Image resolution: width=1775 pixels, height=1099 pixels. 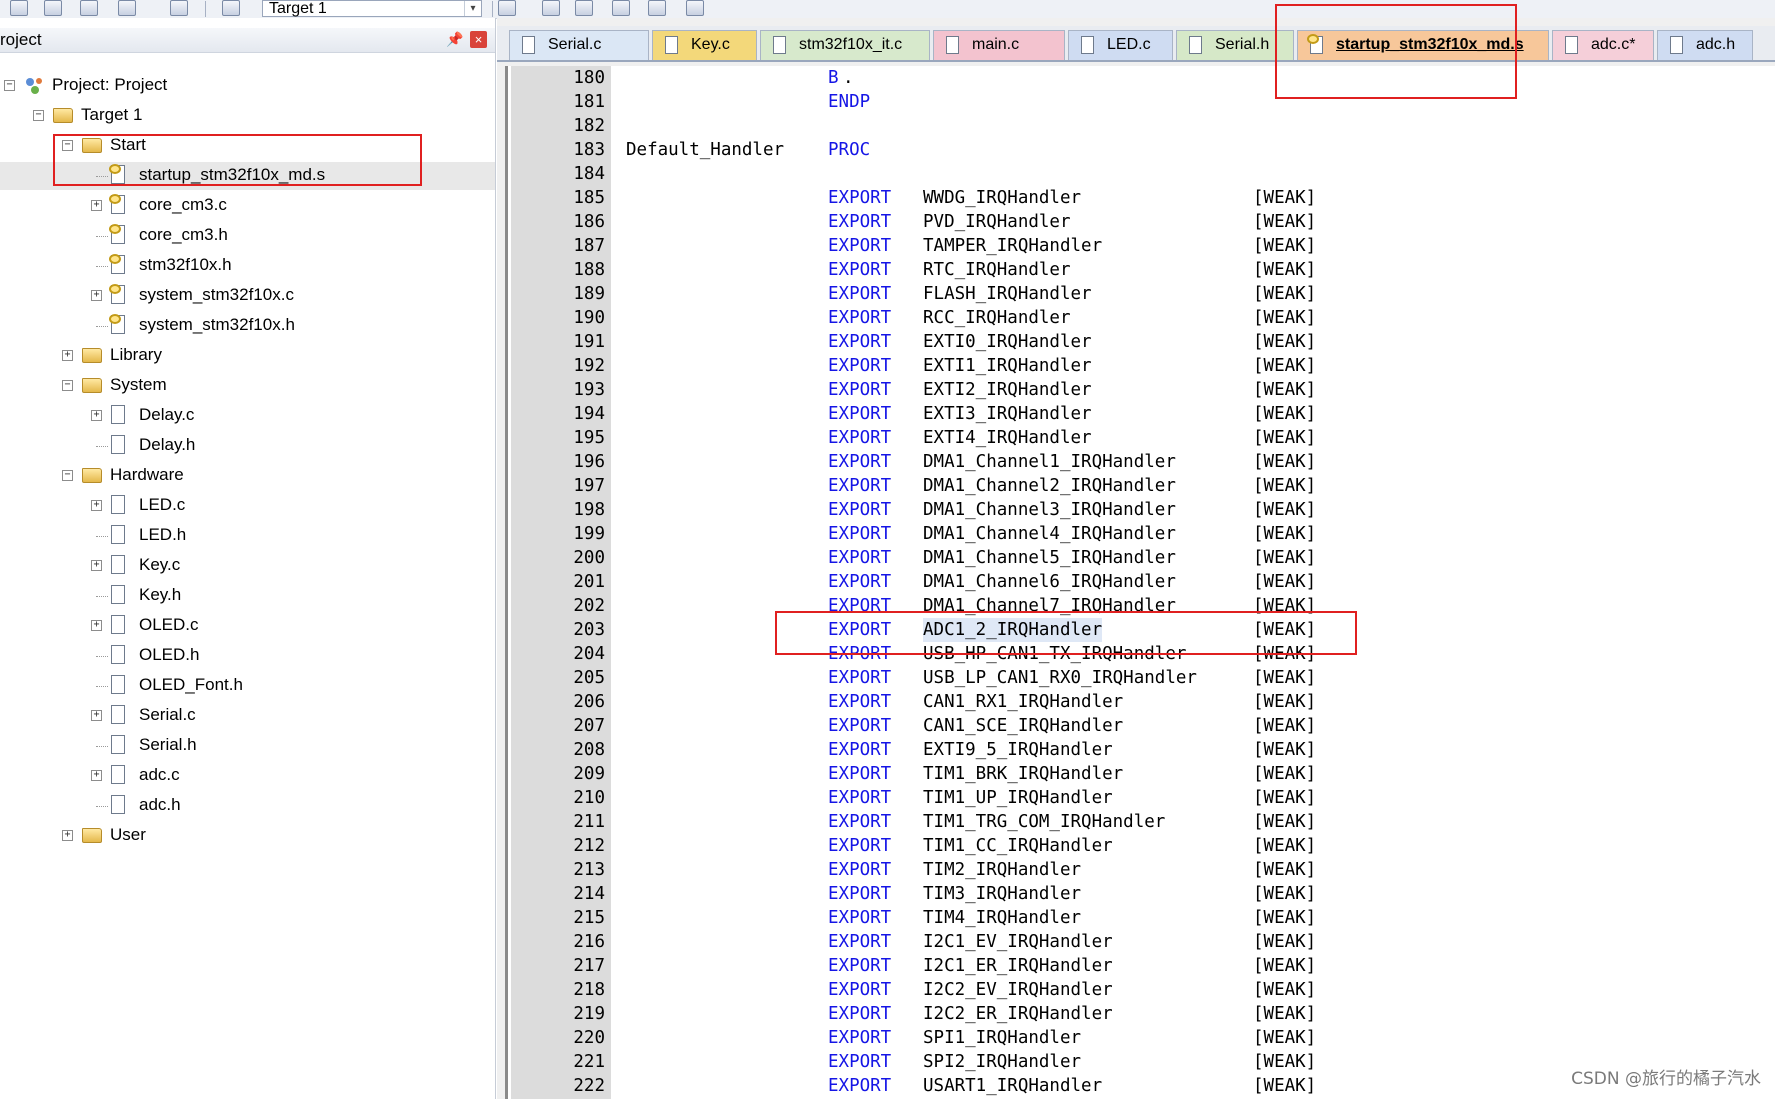 What do you see at coordinates (1120, 45) in the screenshot?
I see `tab-led-c: LED.c` at bounding box center [1120, 45].